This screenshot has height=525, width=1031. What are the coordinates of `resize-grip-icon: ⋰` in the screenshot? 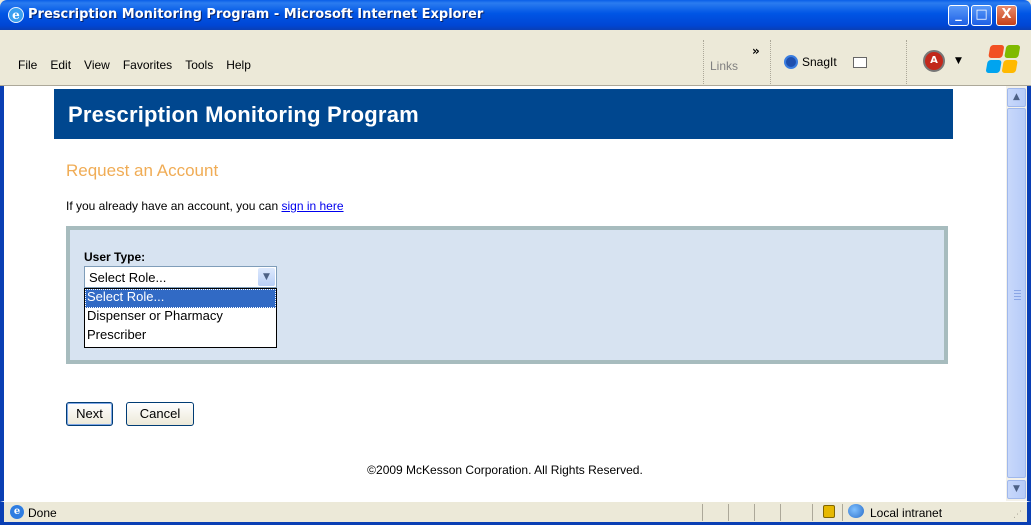 It's located at (1019, 515).